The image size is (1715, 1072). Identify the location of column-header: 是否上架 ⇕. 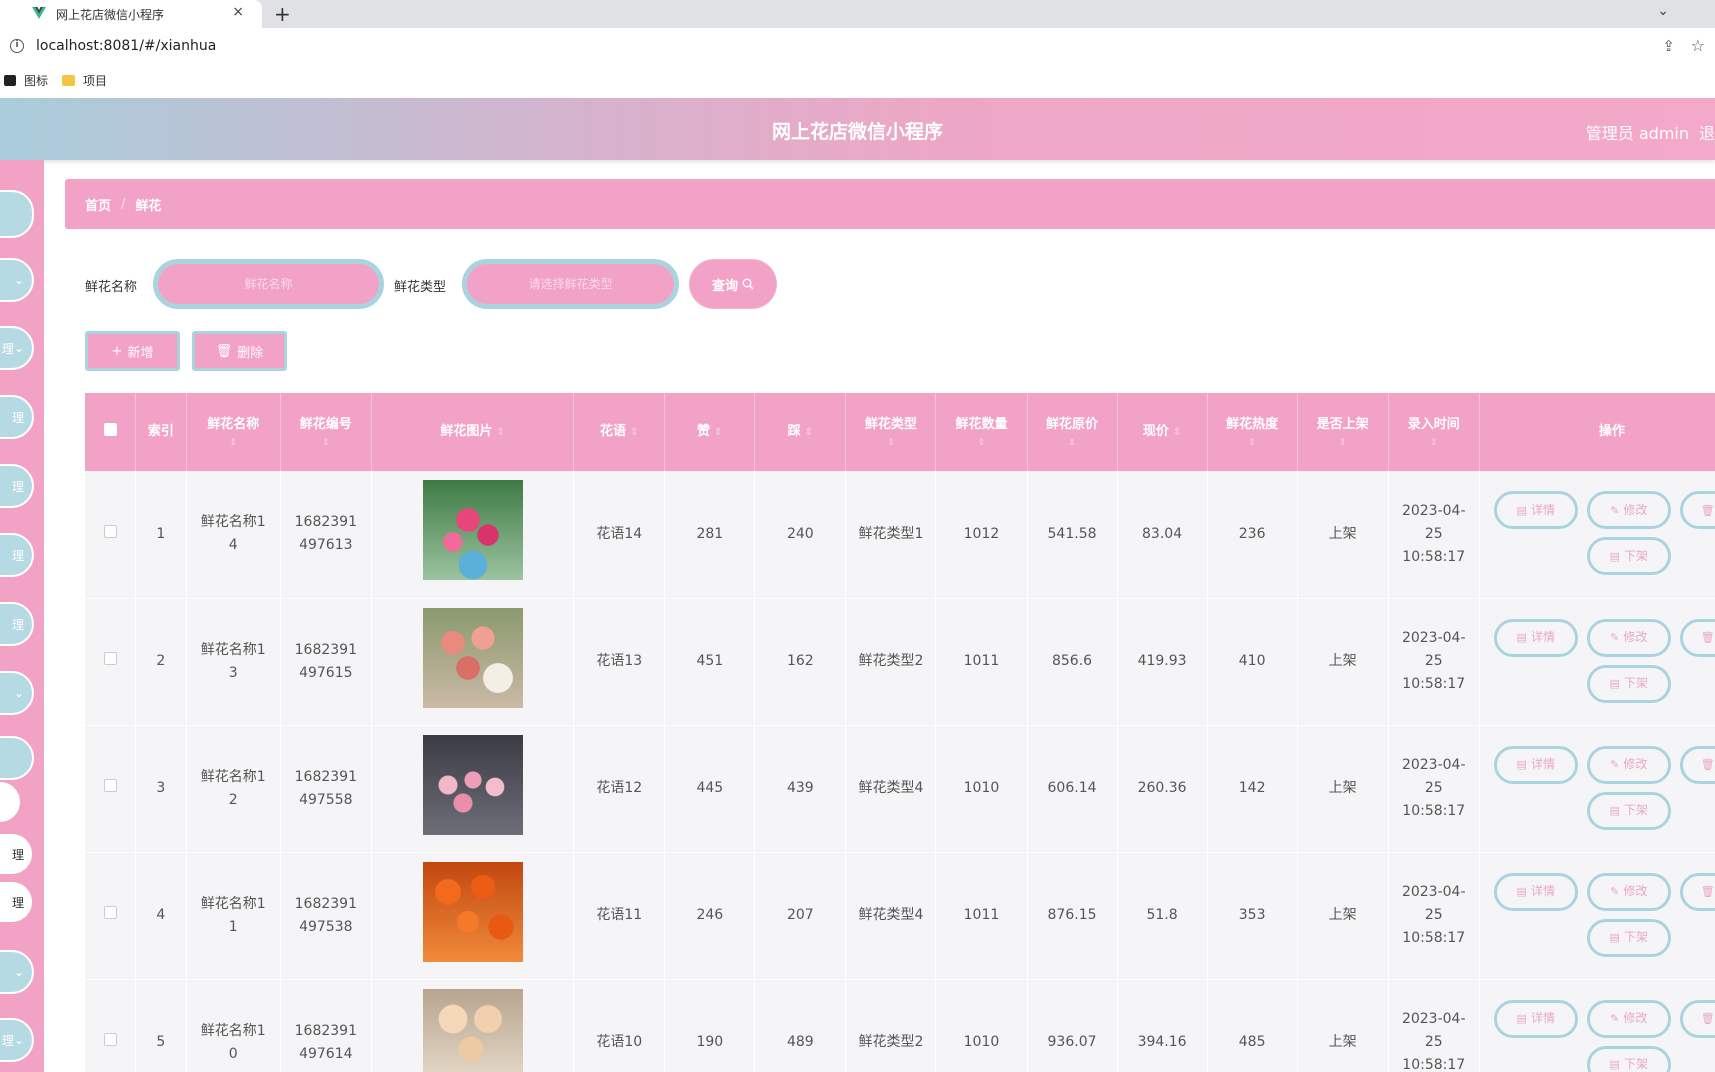
(1343, 432).